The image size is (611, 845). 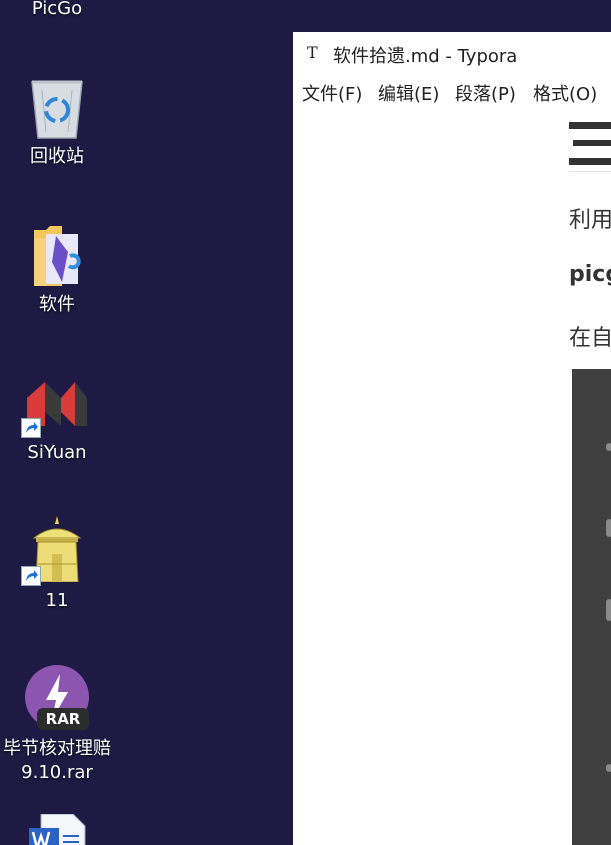 I want to click on menu-paragraph: 段落(P), so click(x=485, y=93).